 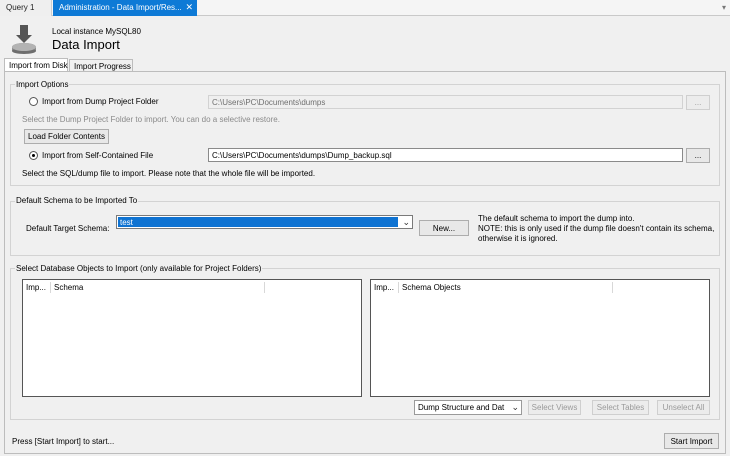 I want to click on tab-query-1: Query 1, so click(x=26, y=8).